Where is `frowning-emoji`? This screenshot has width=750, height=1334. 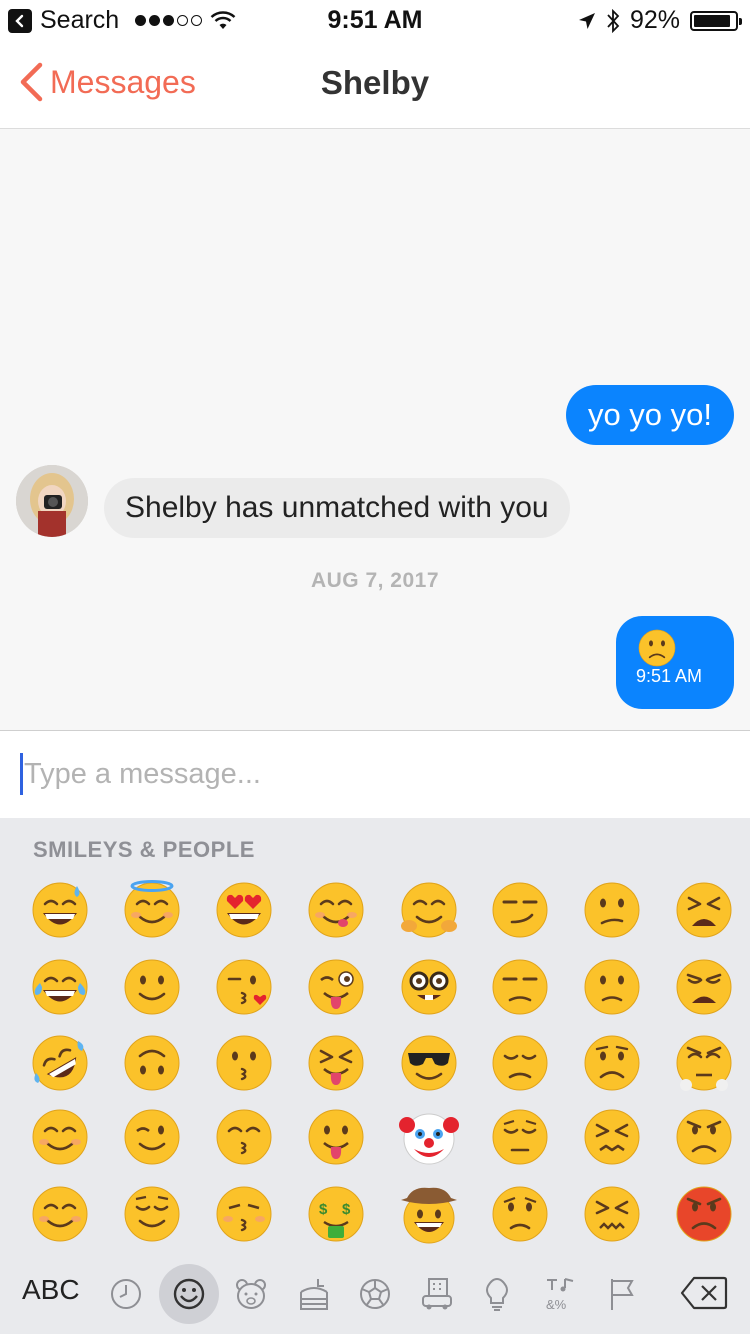 frowning-emoji is located at coordinates (612, 1063).